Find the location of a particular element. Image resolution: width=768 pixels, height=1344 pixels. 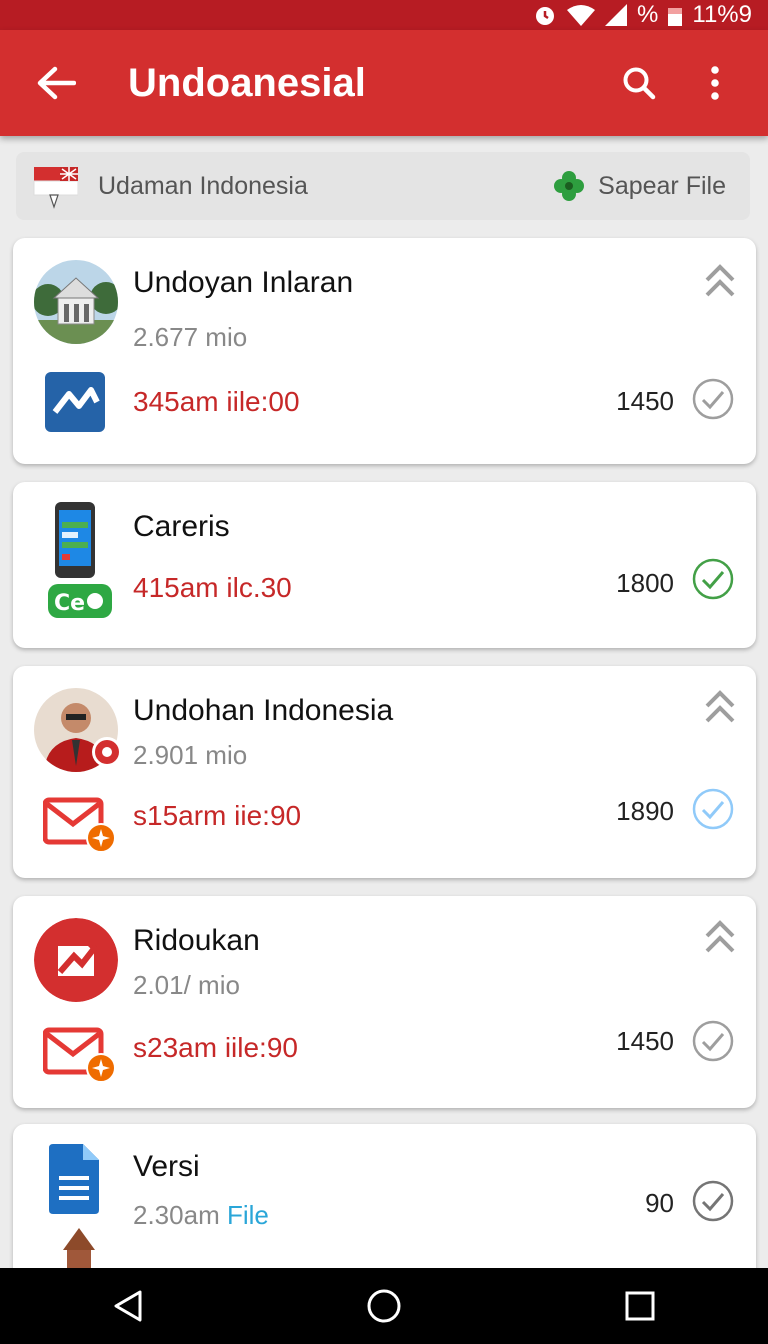

back-button is located at coordinates (56, 83).